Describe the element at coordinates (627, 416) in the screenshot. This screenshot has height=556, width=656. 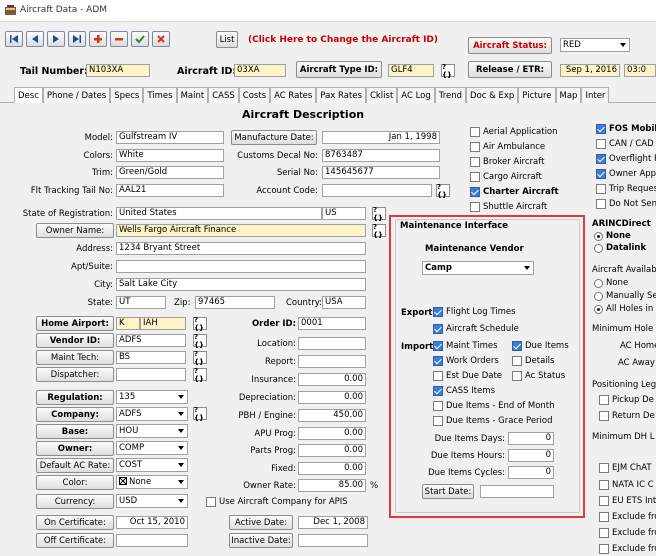
I see `return-row: Return De` at that location.